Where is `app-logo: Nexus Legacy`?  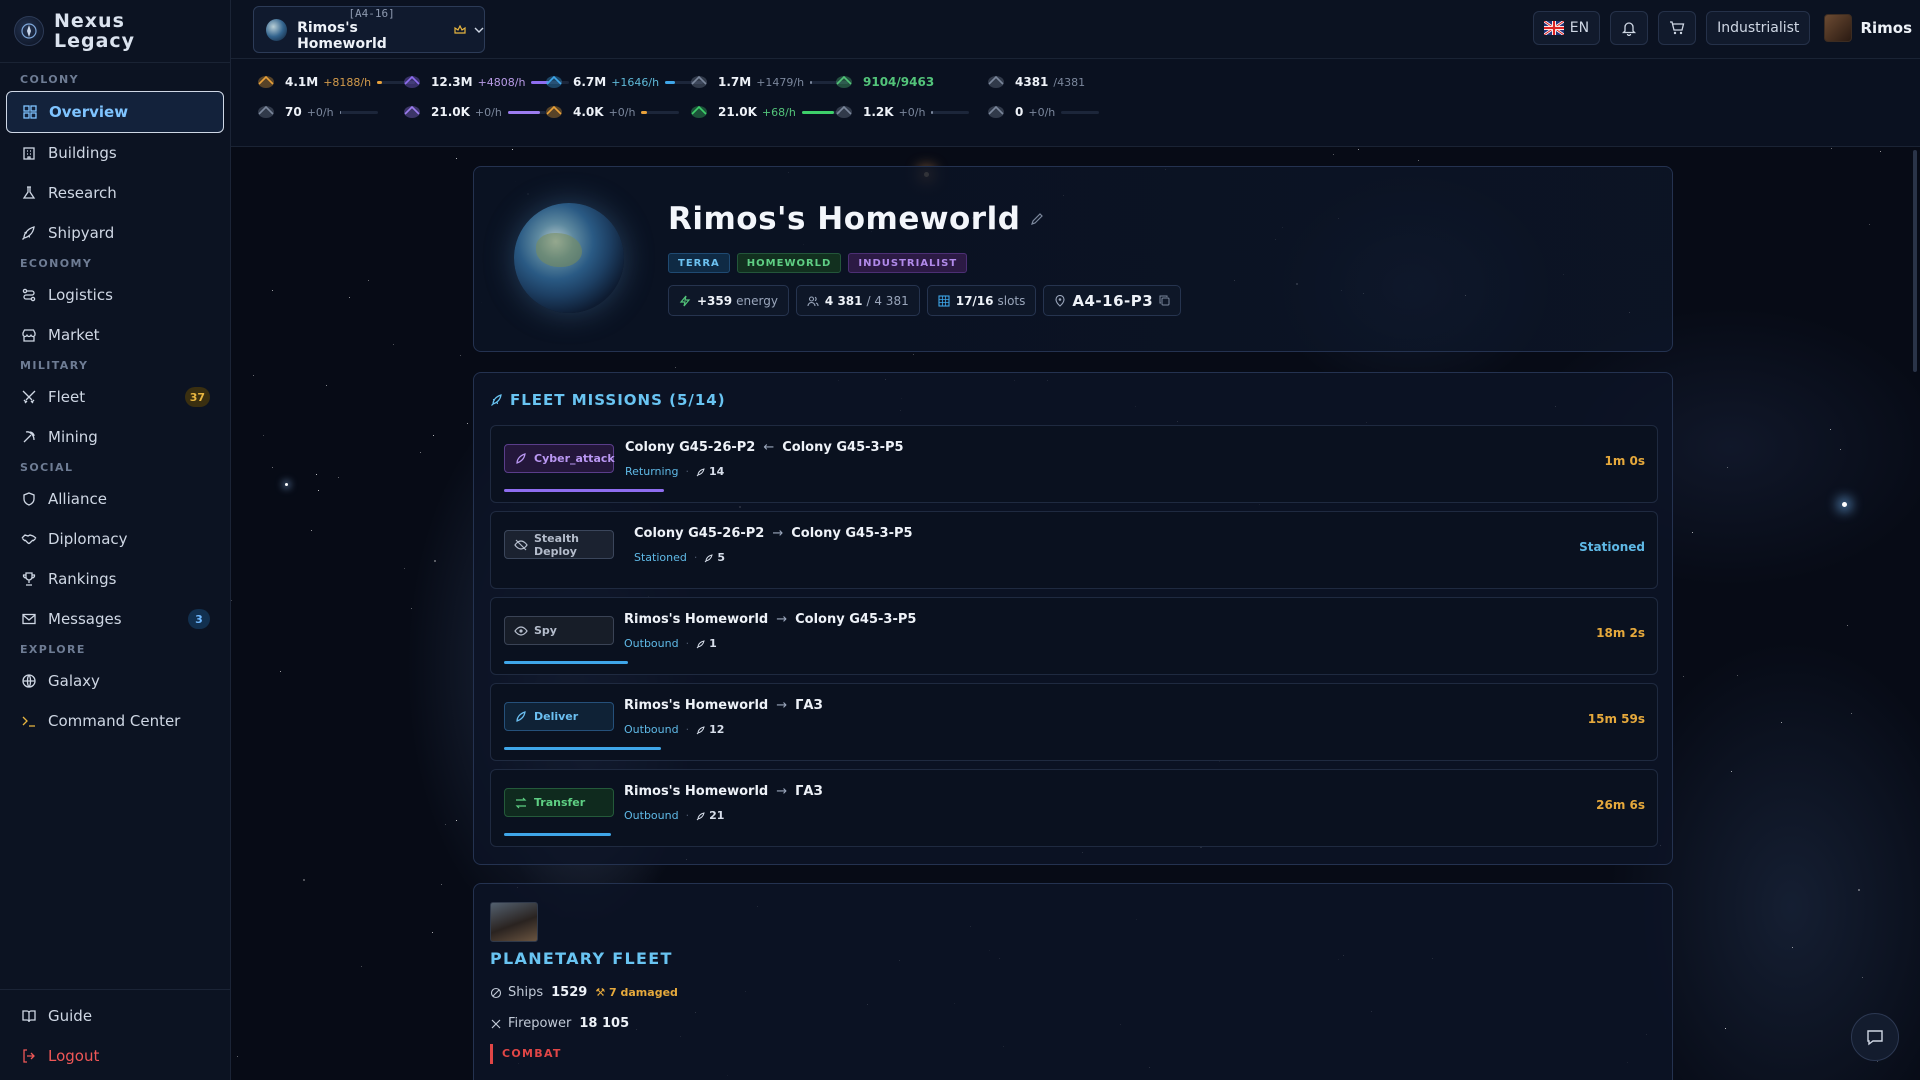 app-logo: Nexus Legacy is located at coordinates (115, 31).